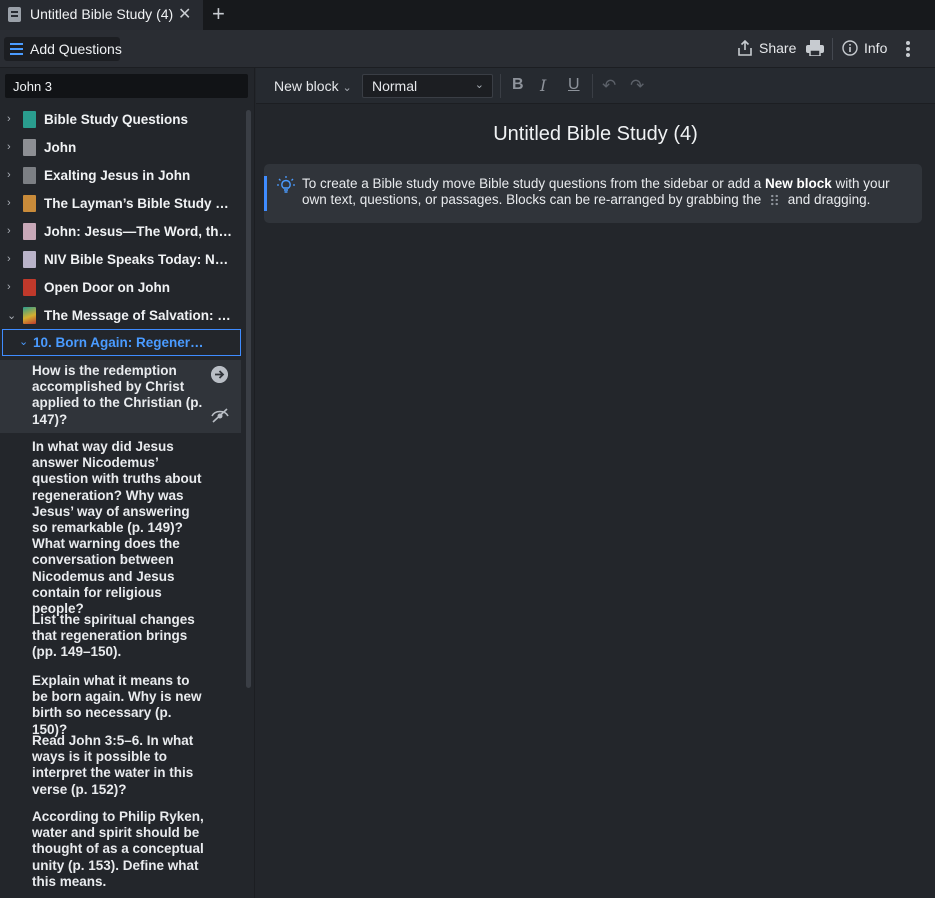 The image size is (935, 898). I want to click on new-tab-button: +, so click(218, 14).